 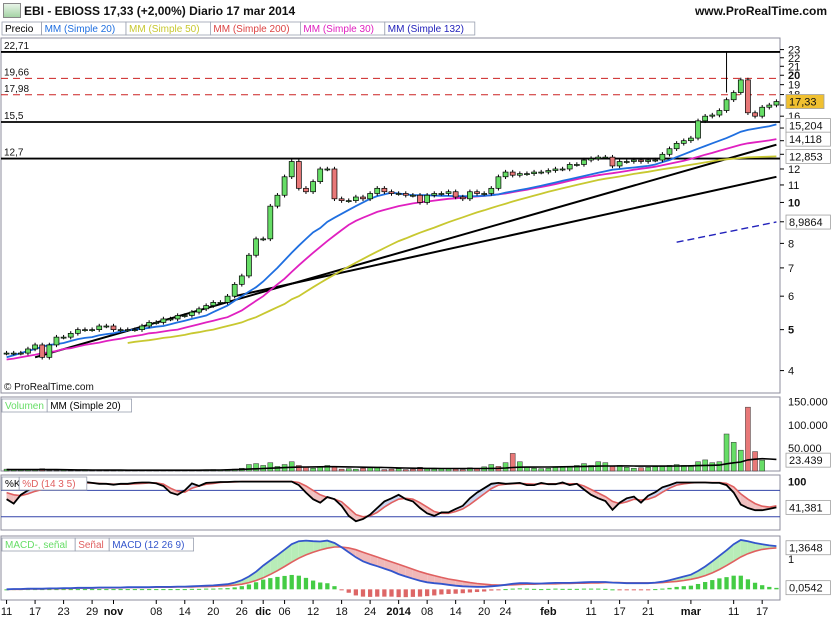 I want to click on x-tick-label: 06, so click(x=284, y=612).